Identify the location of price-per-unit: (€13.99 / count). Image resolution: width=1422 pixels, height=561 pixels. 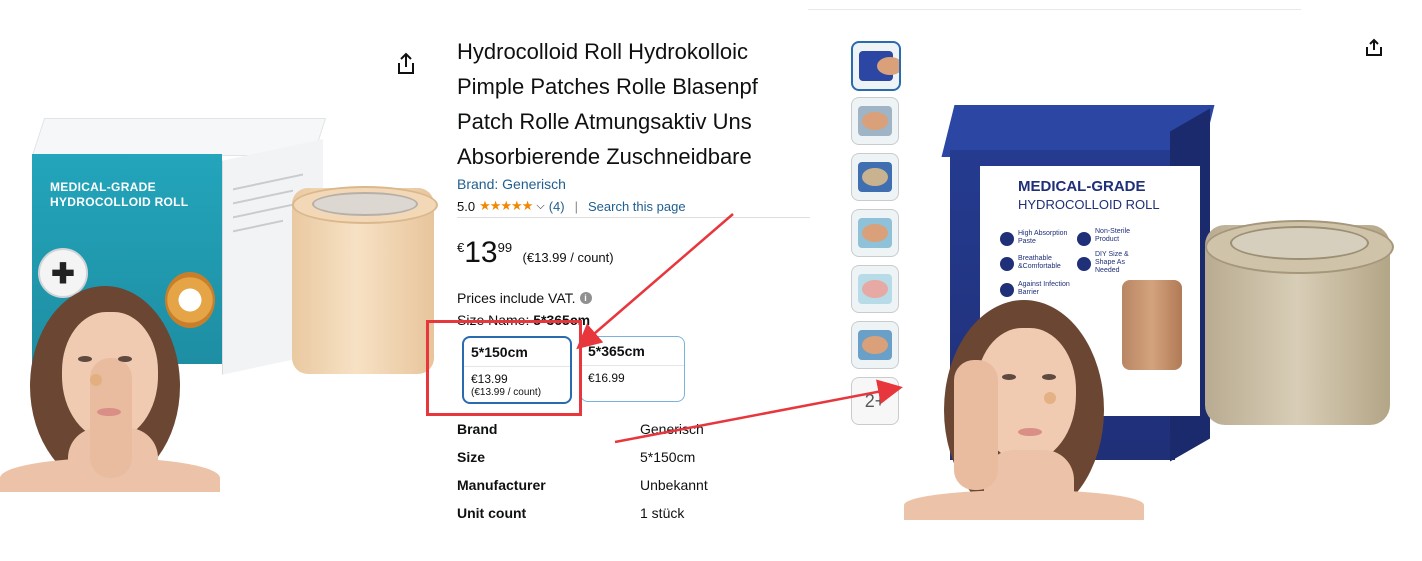
(568, 257).